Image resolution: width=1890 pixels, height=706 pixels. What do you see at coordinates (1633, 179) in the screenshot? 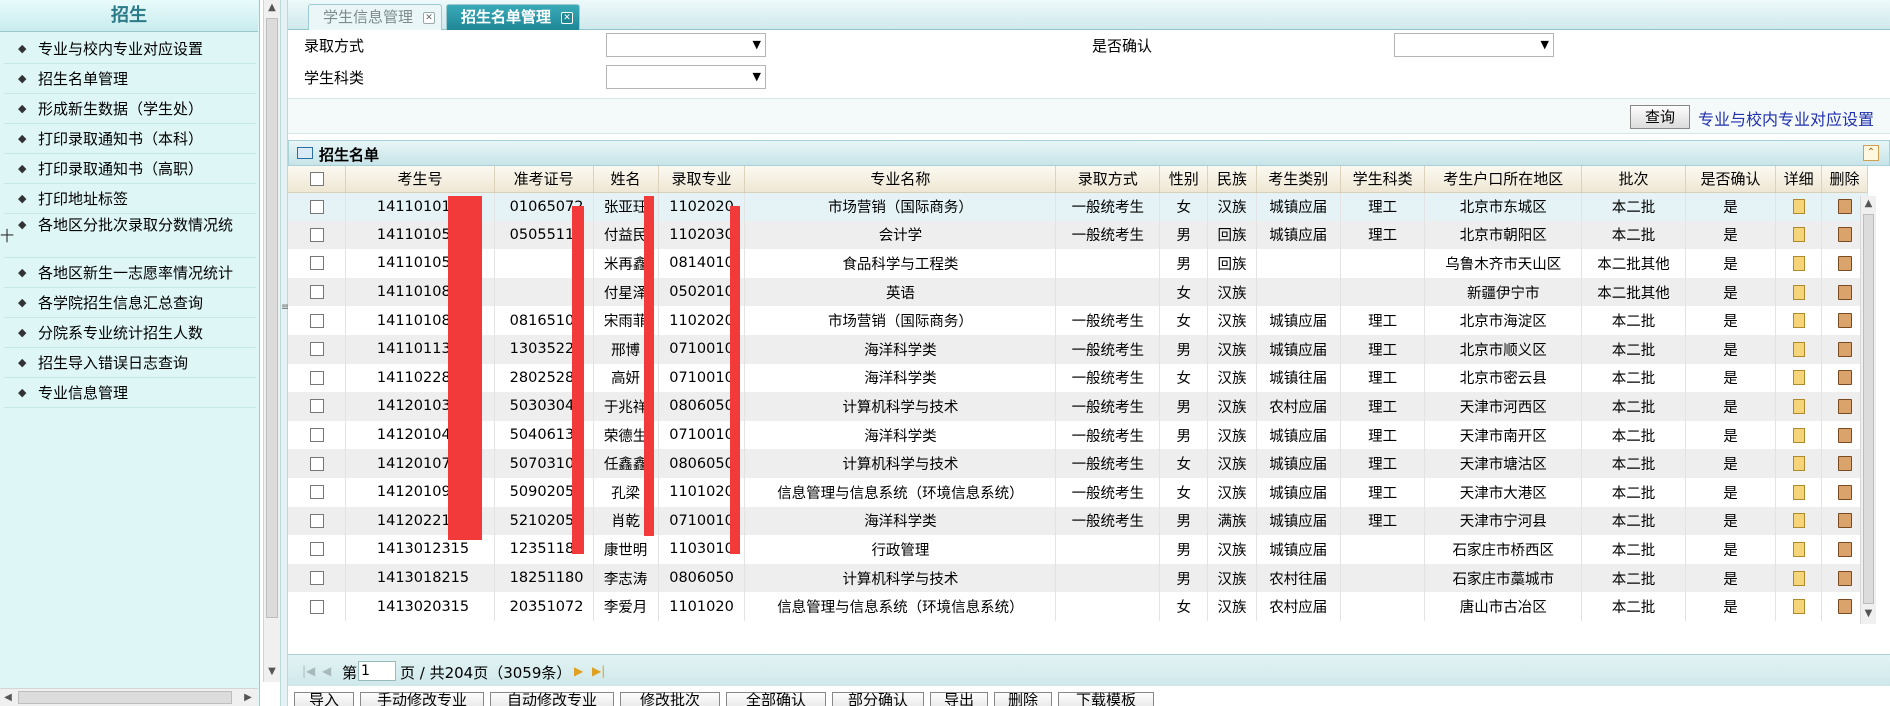
I see `column-header: 批次` at bounding box center [1633, 179].